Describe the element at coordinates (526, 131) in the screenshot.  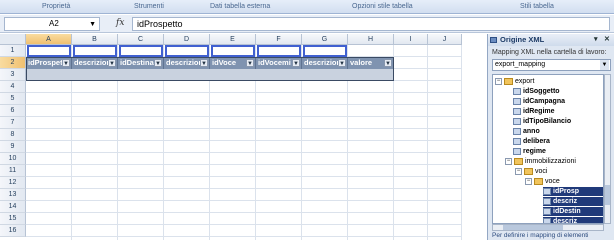
I see `tree-node: anno` at that location.